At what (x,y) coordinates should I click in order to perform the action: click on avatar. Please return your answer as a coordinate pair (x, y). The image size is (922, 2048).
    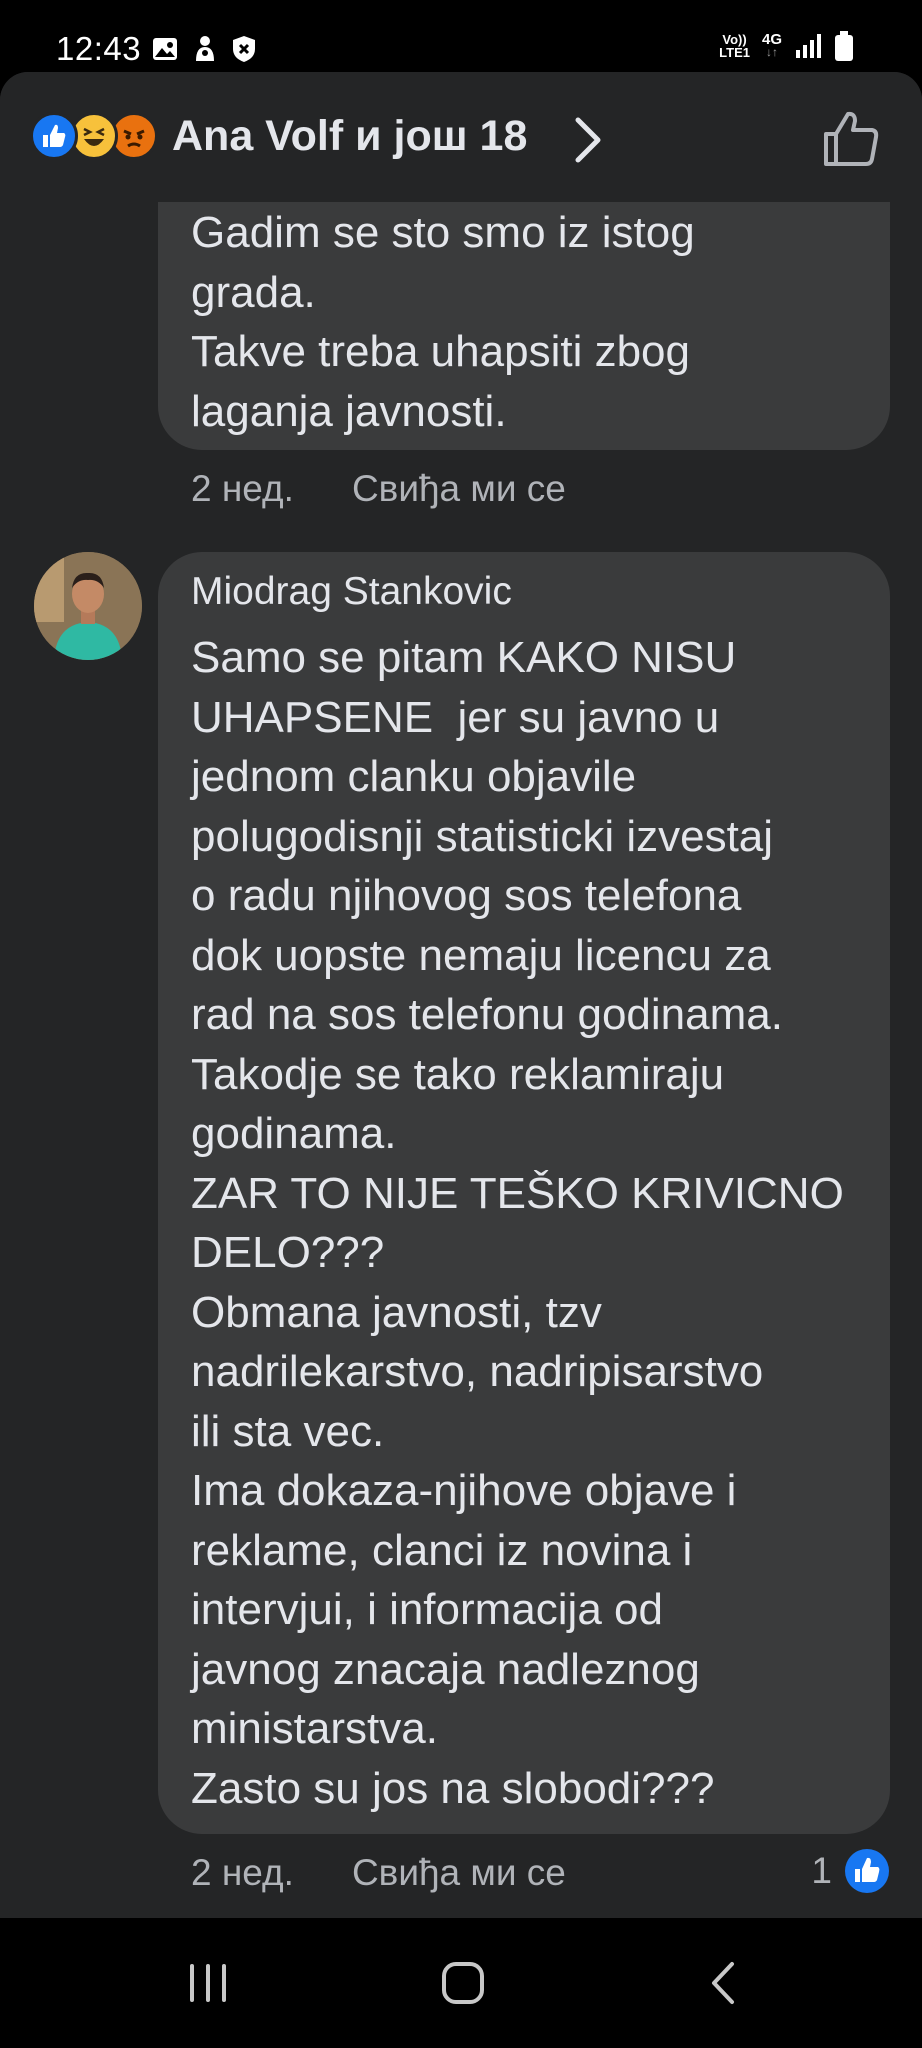
    Looking at the image, I should click on (88, 606).